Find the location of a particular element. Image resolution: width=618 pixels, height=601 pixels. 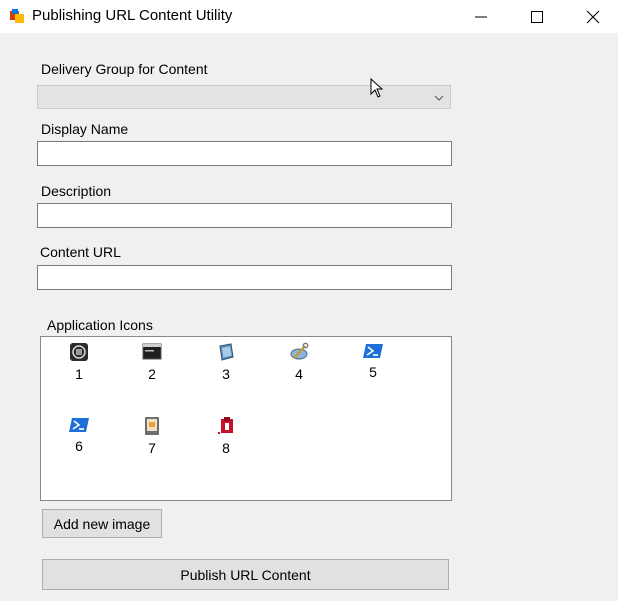

application-icon-caption: 6 is located at coordinates (79, 446).